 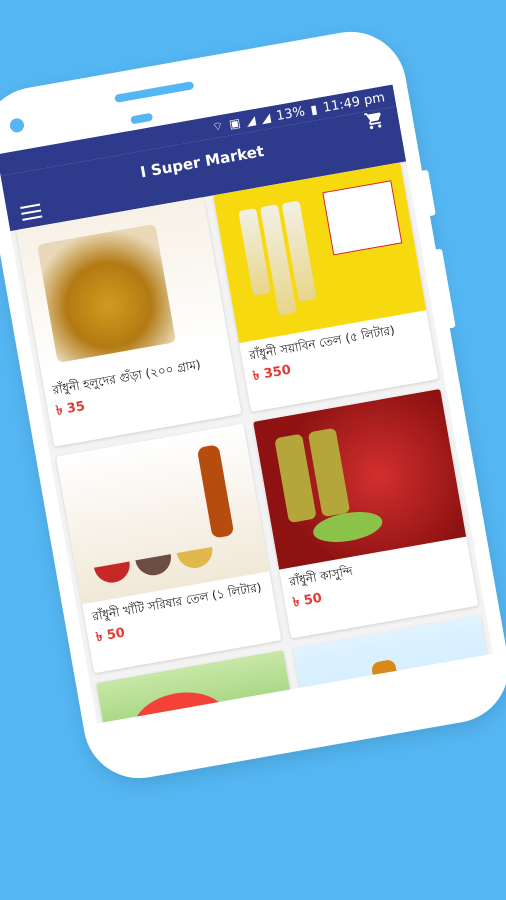 What do you see at coordinates (154, 92) in the screenshot?
I see `earpiece-speaker` at bounding box center [154, 92].